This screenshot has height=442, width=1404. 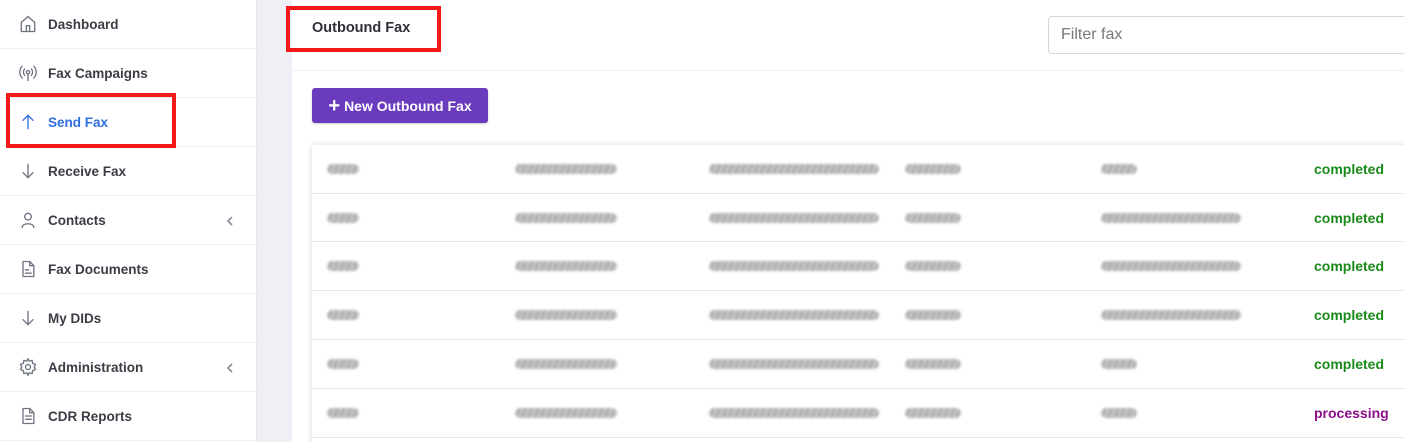 I want to click on document-icon, so click(x=28, y=269).